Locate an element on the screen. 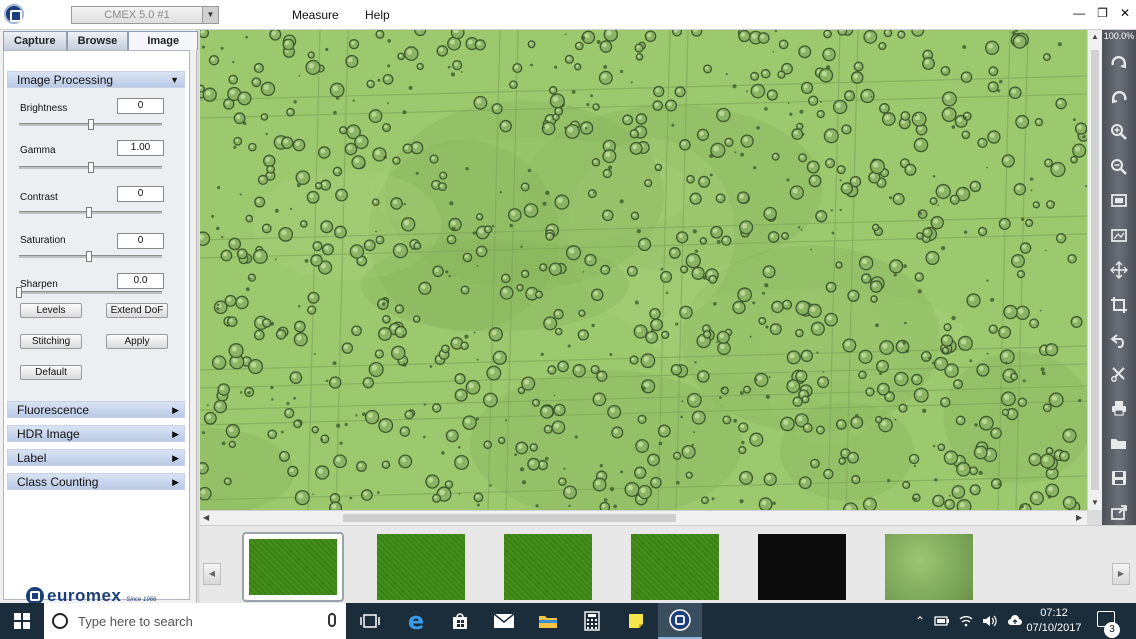 This screenshot has height=639, width=1136. edge-icon: e is located at coordinates (416, 621).